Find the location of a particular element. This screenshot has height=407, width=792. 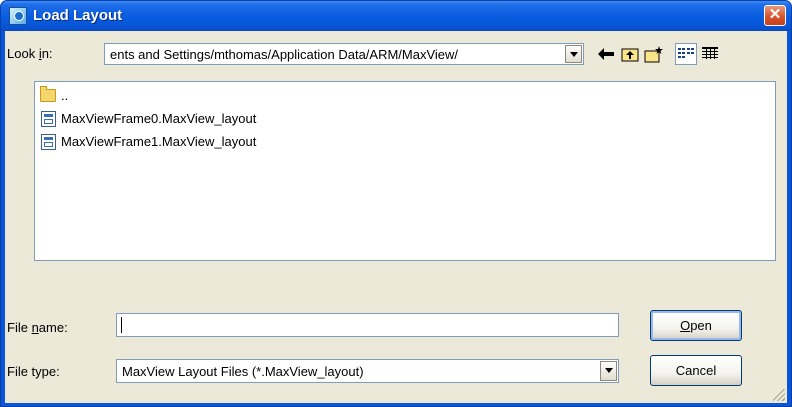

list-item-label: .. is located at coordinates (65, 95).